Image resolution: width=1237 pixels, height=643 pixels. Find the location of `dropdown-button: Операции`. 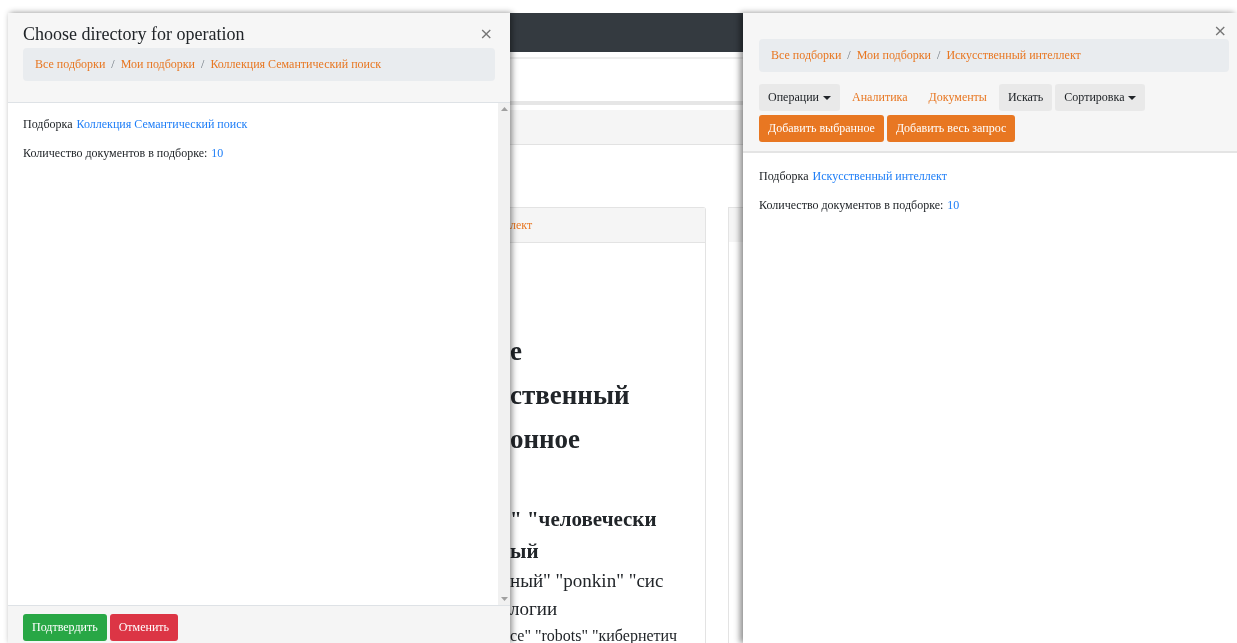

dropdown-button: Операции is located at coordinates (799, 97).